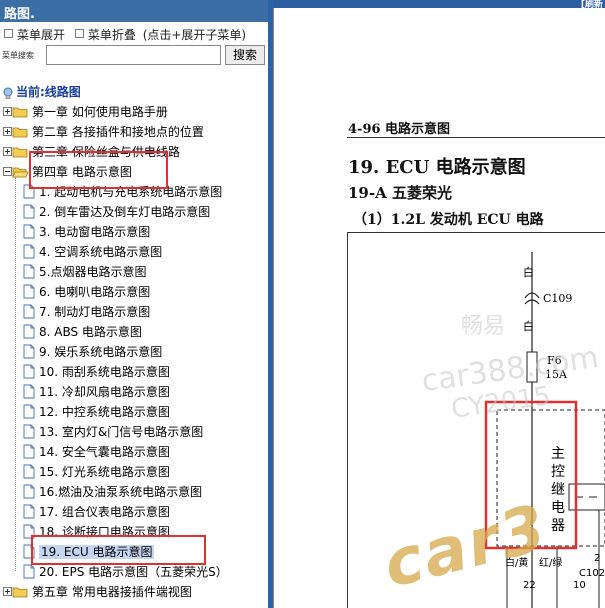  Describe the element at coordinates (8, 93) in the screenshot. I see `lightbulb-icon` at that location.